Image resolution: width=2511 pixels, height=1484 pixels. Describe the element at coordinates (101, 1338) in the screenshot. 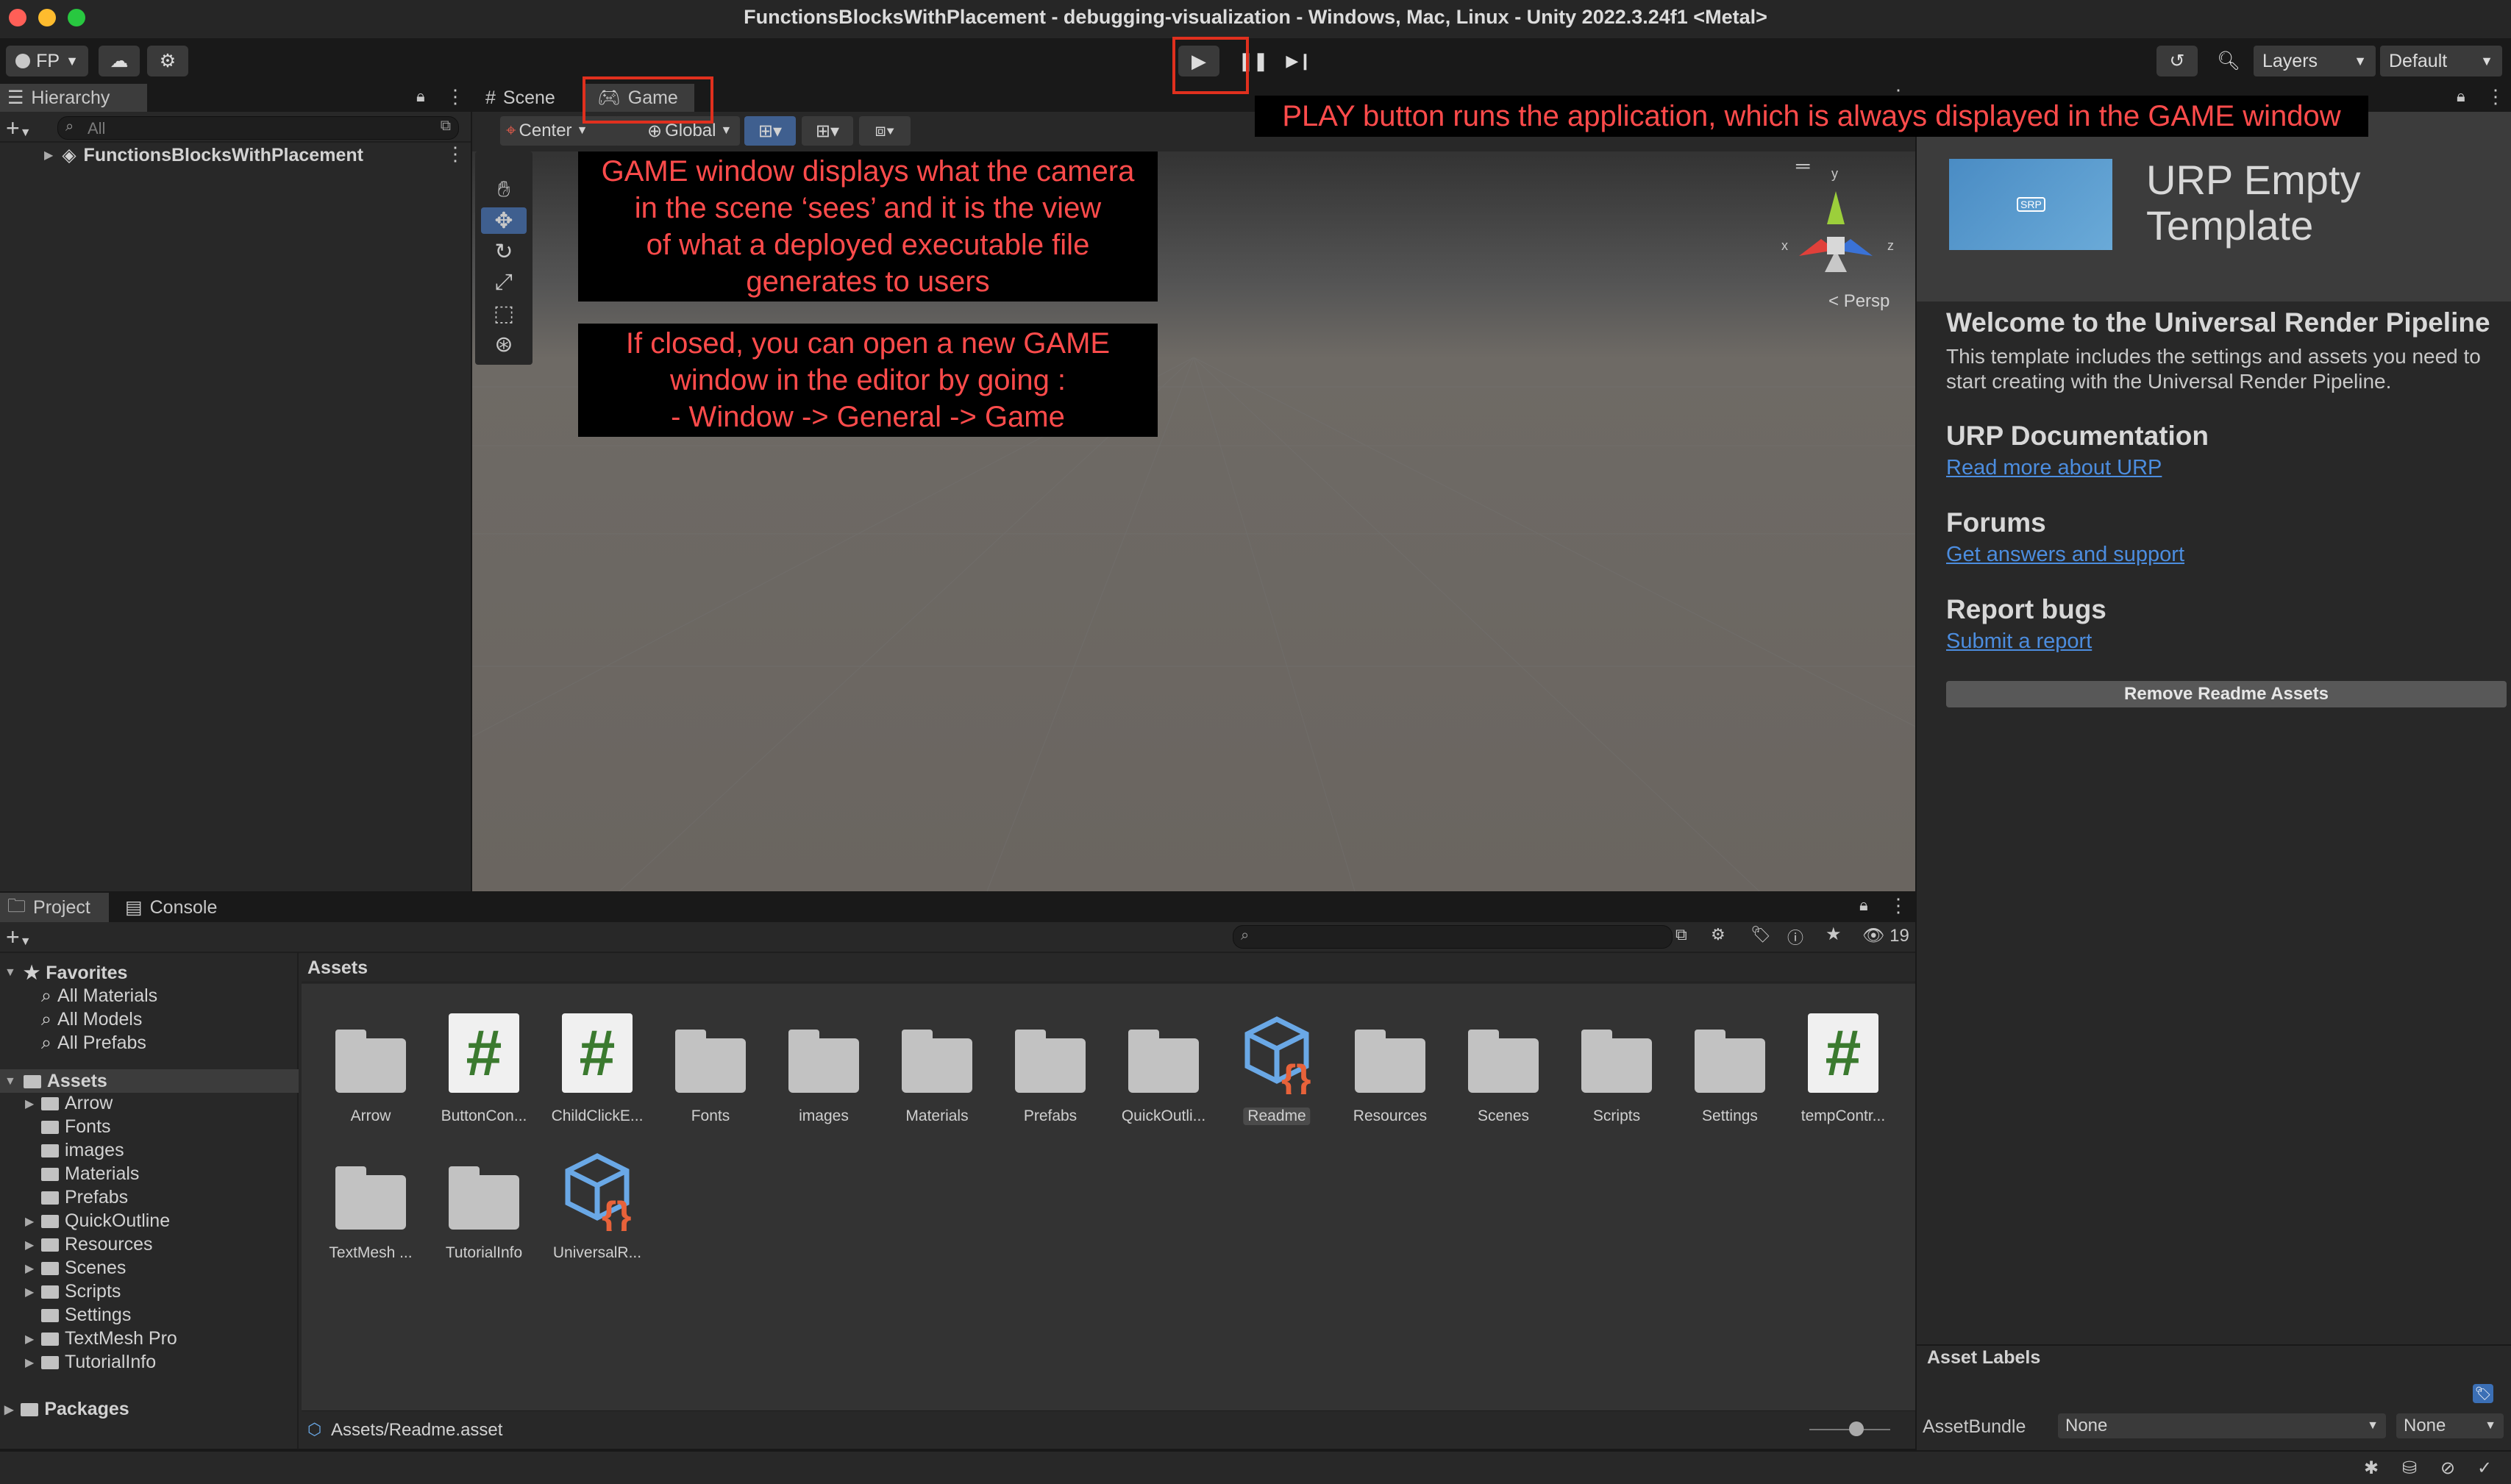

I see `asset-folder-node: ▶ TextMesh Pro` at that location.